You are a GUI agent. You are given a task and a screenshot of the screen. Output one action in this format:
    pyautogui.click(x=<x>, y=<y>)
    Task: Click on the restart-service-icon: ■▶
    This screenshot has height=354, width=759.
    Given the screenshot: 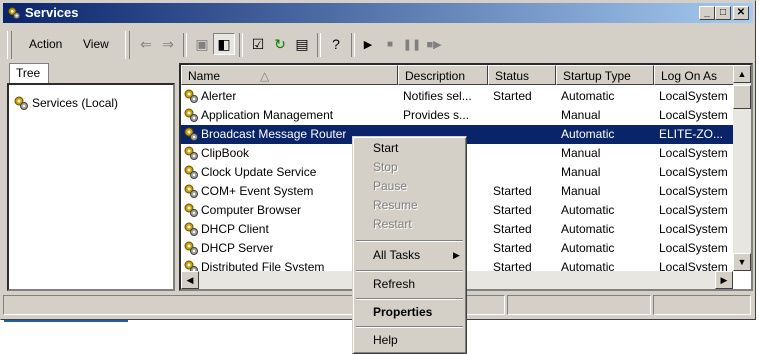 What is the action you would take?
    pyautogui.click(x=434, y=44)
    